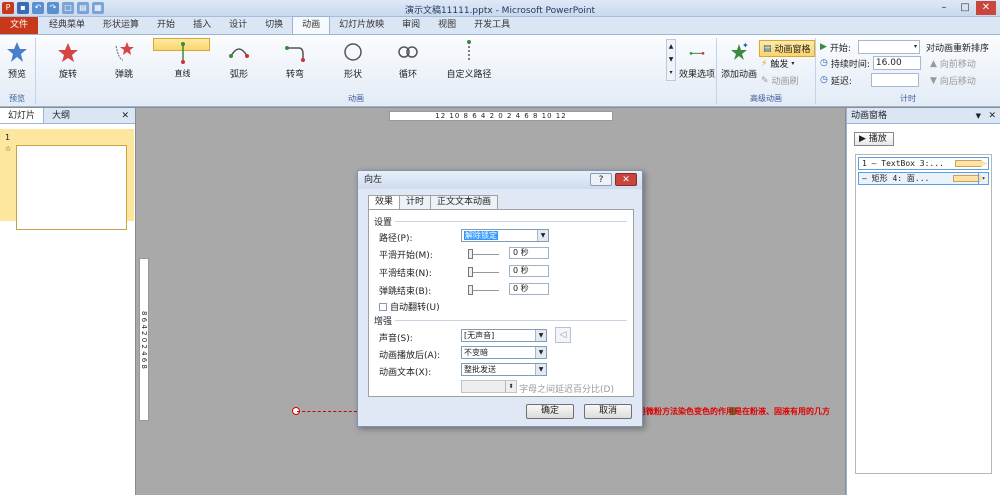 The image size is (1000, 495). Describe the element at coordinates (608, 411) in the screenshot. I see `cancel-button: 取消` at that location.